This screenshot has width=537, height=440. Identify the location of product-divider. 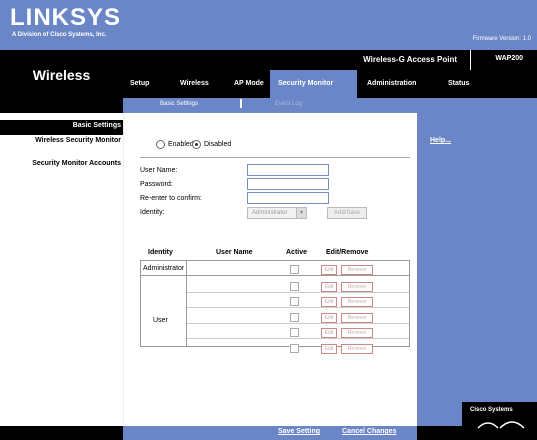
(470, 60).